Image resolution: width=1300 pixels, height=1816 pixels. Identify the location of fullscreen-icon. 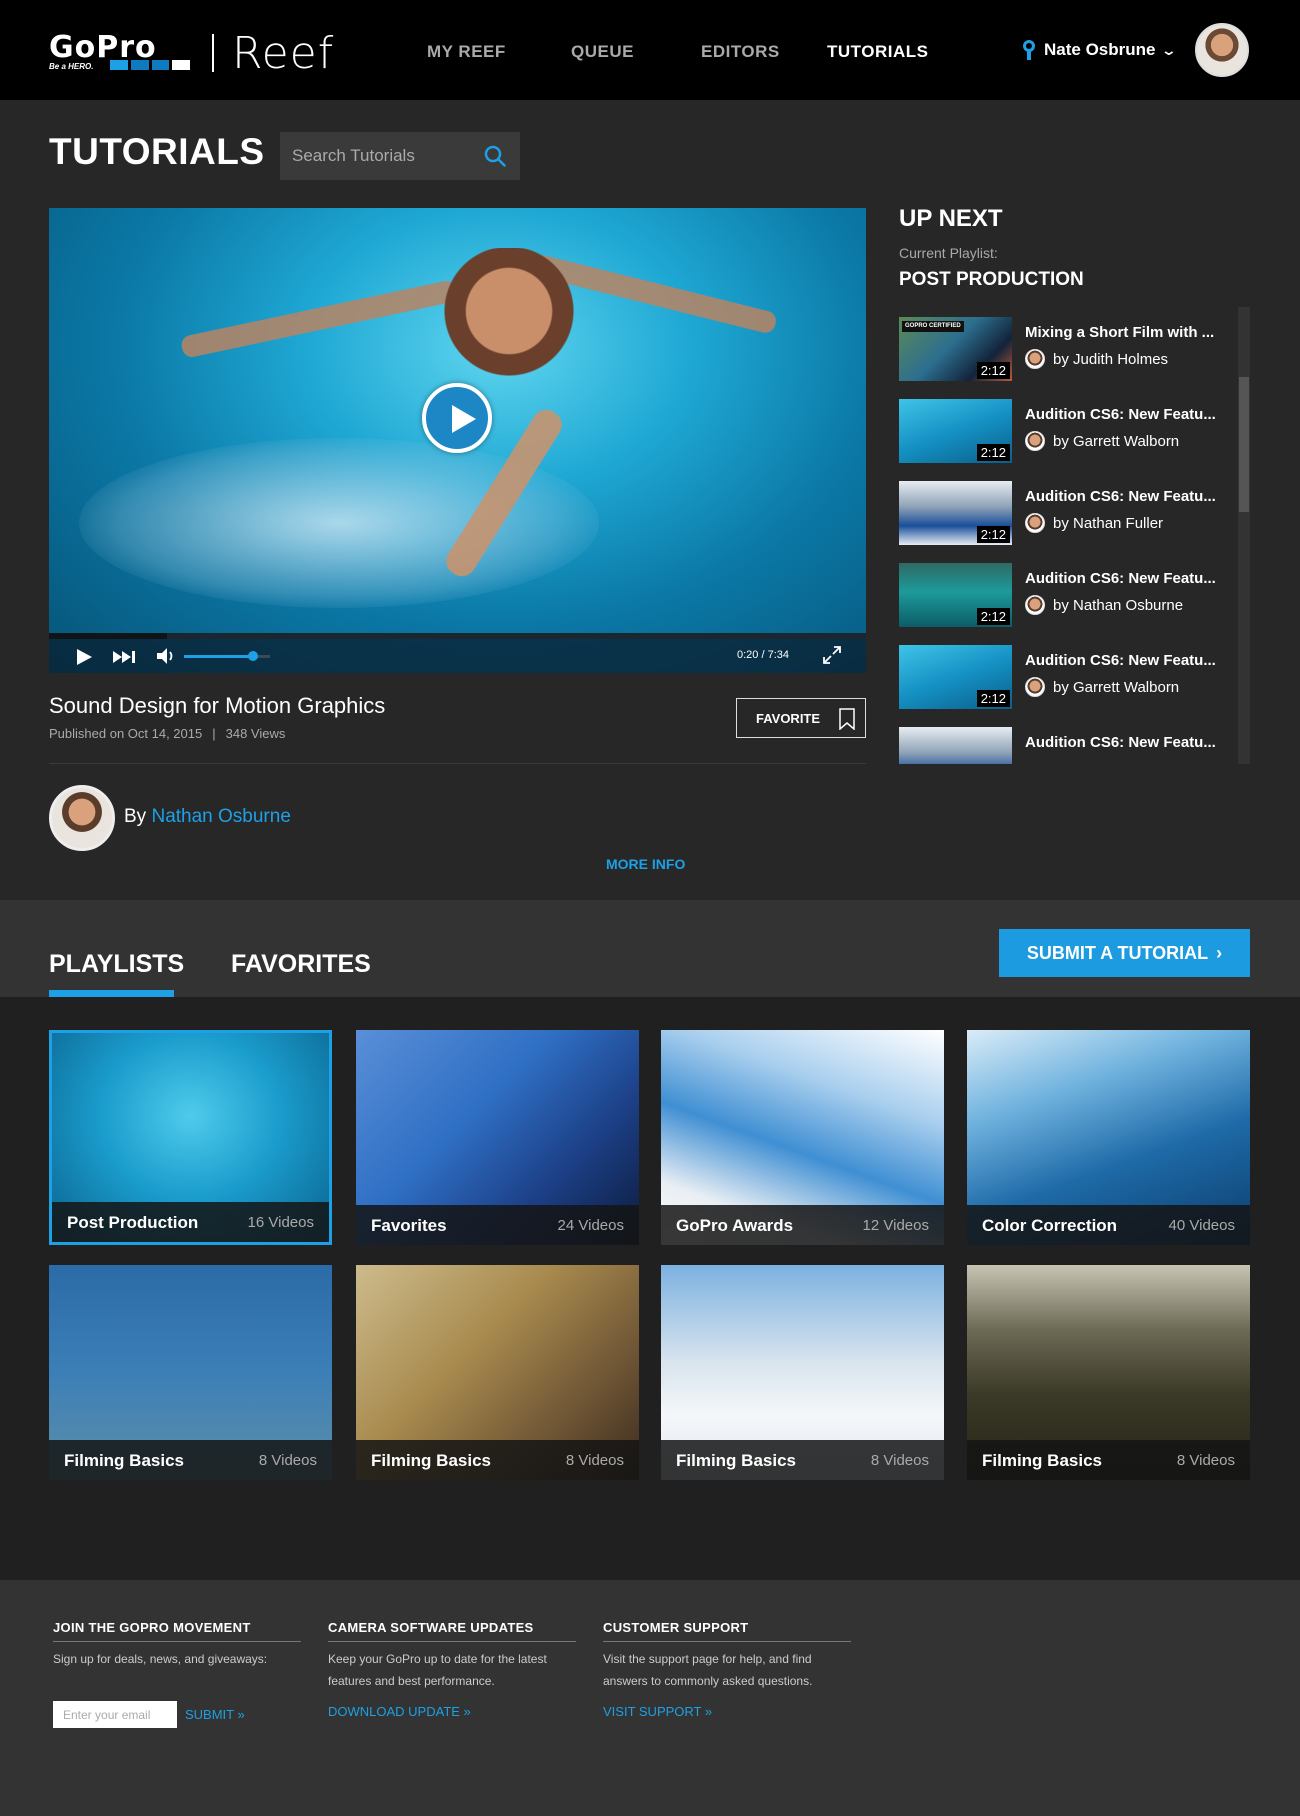
(832, 655).